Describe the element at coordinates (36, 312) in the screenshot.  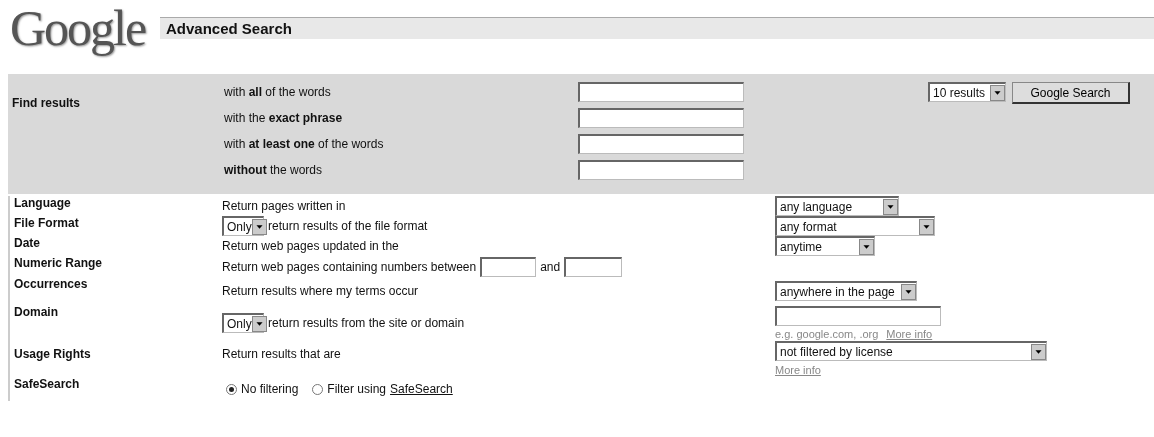
I see `option-label: Domain` at that location.